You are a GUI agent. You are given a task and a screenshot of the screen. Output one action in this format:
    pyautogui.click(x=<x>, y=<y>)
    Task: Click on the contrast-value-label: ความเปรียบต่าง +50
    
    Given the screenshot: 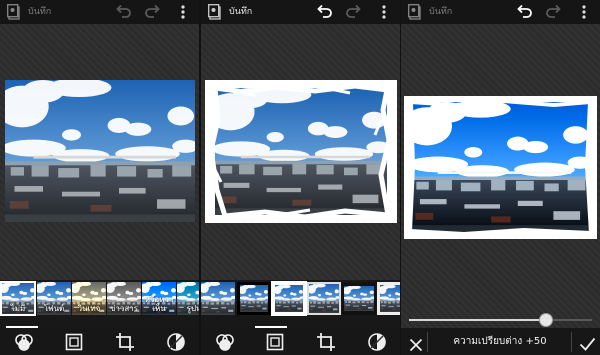 What is the action you would take?
    pyautogui.click(x=500, y=341)
    